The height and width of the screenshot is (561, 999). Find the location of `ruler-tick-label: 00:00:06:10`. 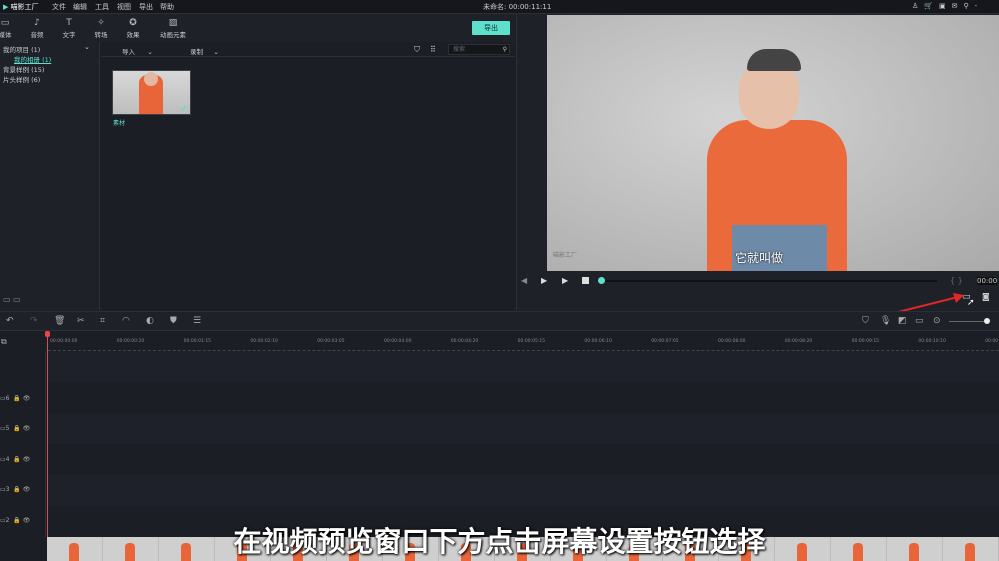

ruler-tick-label: 00:00:06:10 is located at coordinates (598, 341).